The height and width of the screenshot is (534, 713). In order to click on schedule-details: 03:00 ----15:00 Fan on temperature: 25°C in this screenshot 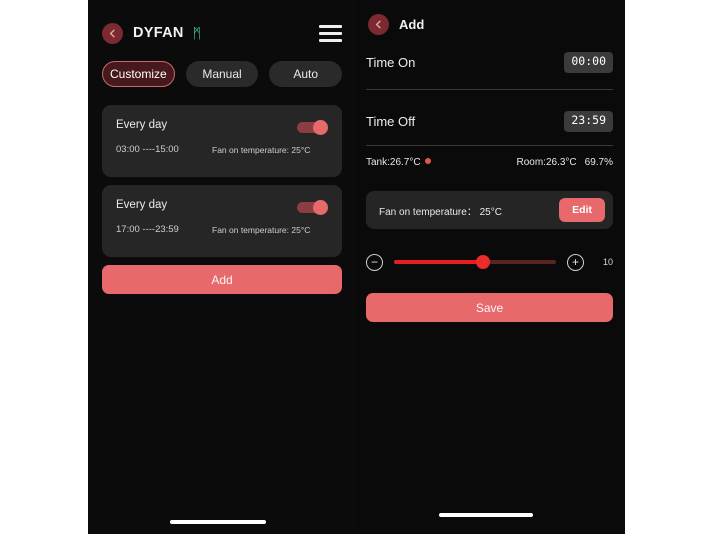, I will do `click(222, 149)`.